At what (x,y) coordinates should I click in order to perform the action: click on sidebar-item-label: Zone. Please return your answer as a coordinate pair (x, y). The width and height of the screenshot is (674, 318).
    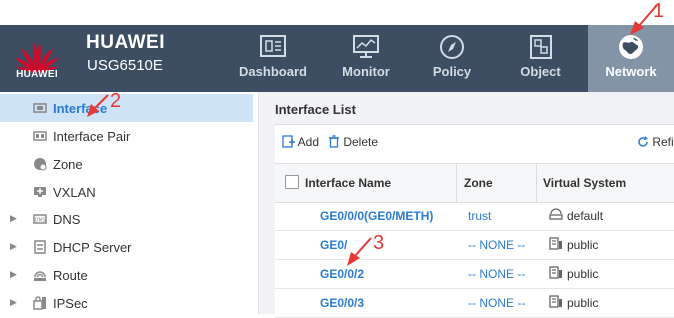
    Looking at the image, I should click on (68, 164).